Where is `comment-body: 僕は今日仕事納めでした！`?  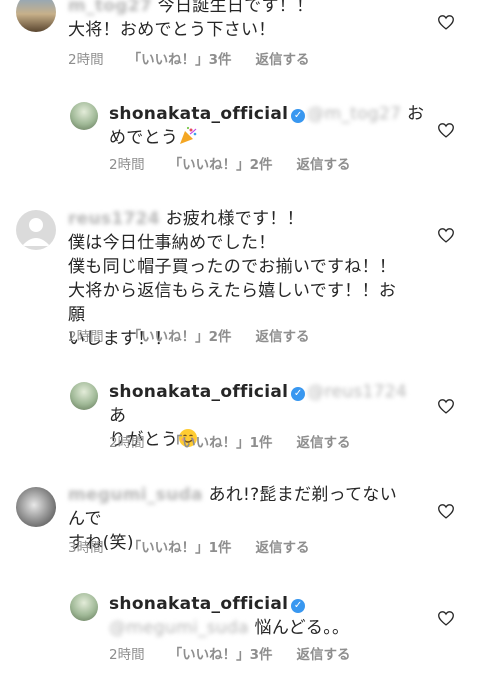 comment-body: 僕は今日仕事納めでした！ is located at coordinates (172, 243).